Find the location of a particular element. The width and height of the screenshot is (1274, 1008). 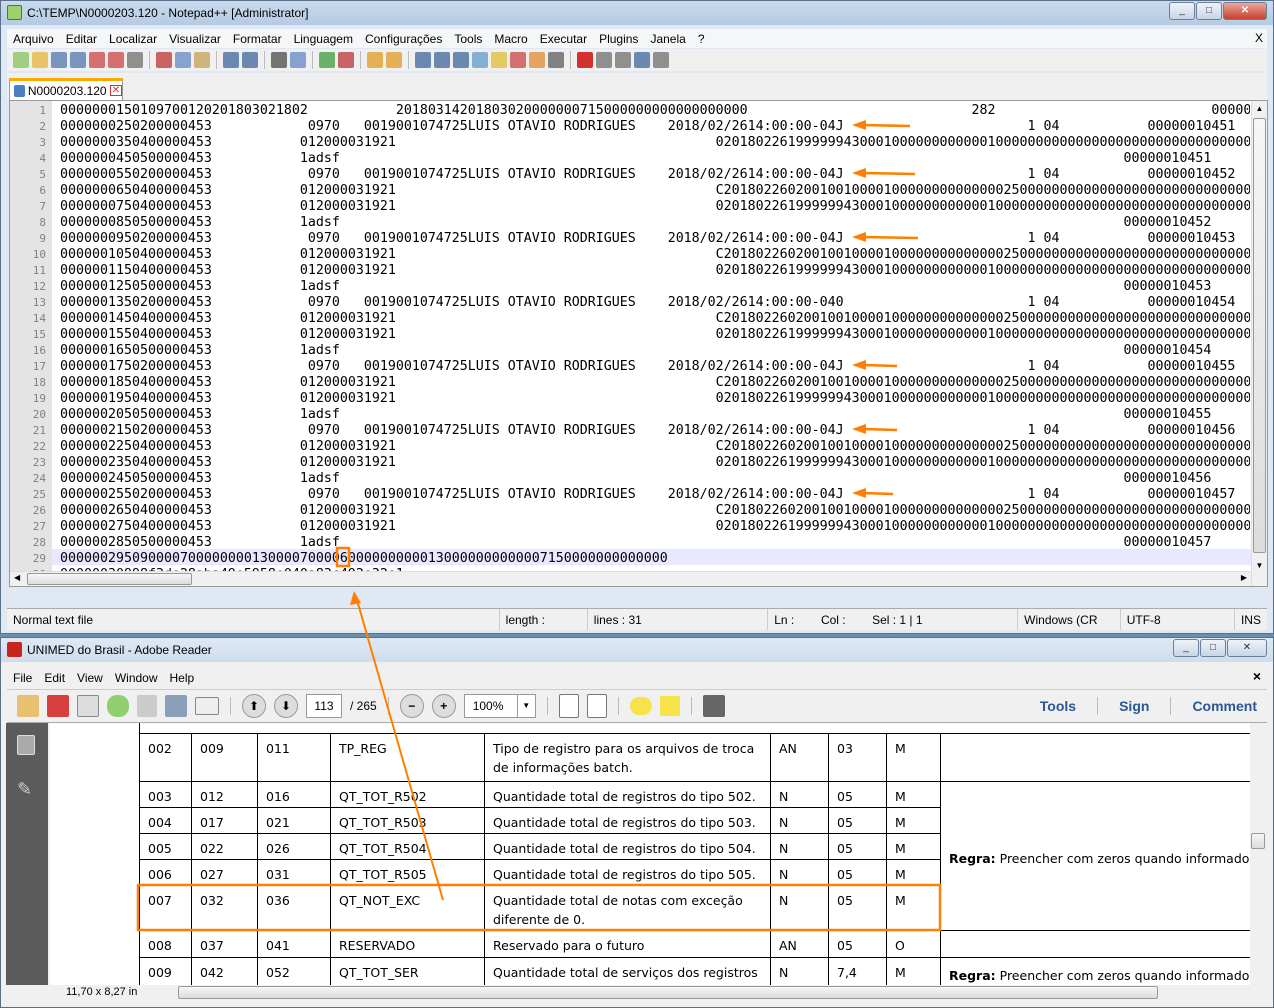

comment-pane-button: Comment is located at coordinates (1224, 706).